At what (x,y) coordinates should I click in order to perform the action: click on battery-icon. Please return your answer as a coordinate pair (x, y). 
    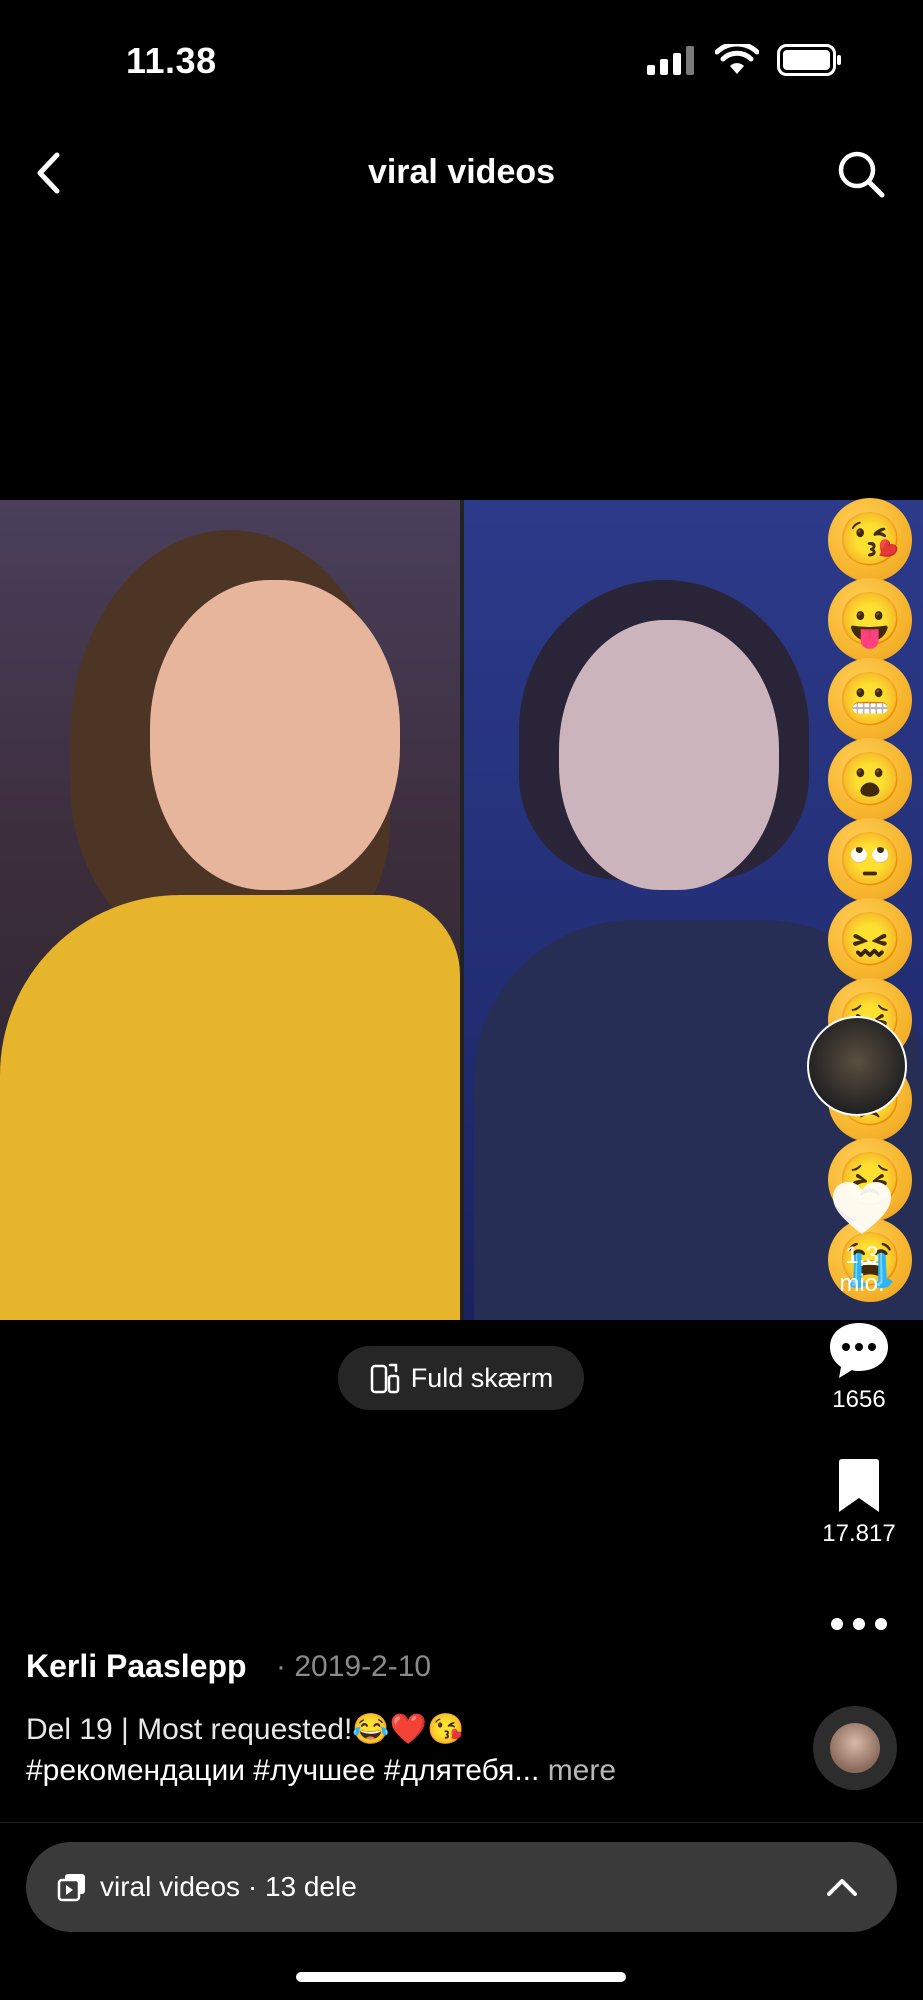
    Looking at the image, I should click on (809, 60).